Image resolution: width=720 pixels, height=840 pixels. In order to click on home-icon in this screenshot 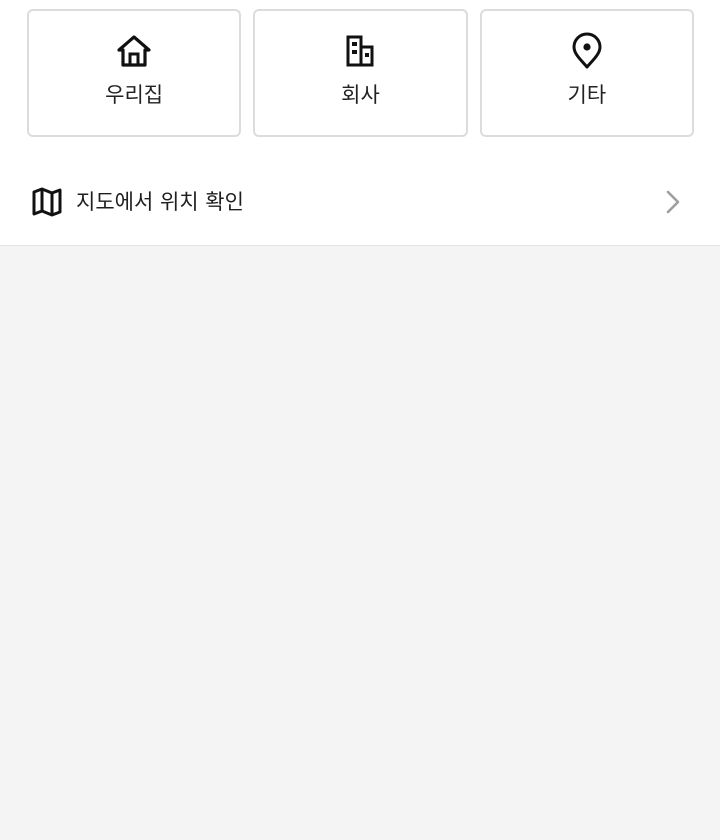, I will do `click(134, 51)`.